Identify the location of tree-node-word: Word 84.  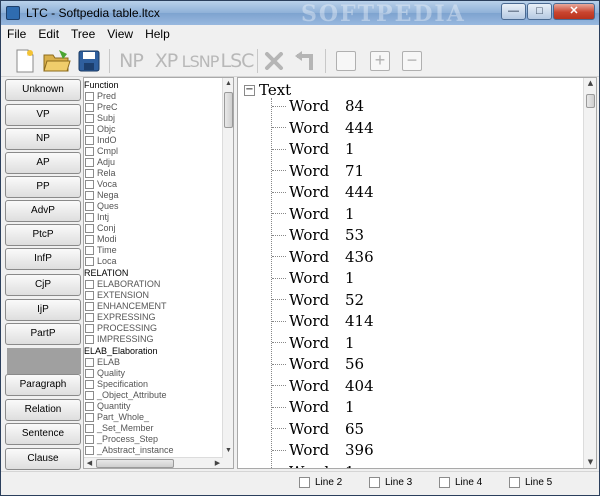
(318, 106).